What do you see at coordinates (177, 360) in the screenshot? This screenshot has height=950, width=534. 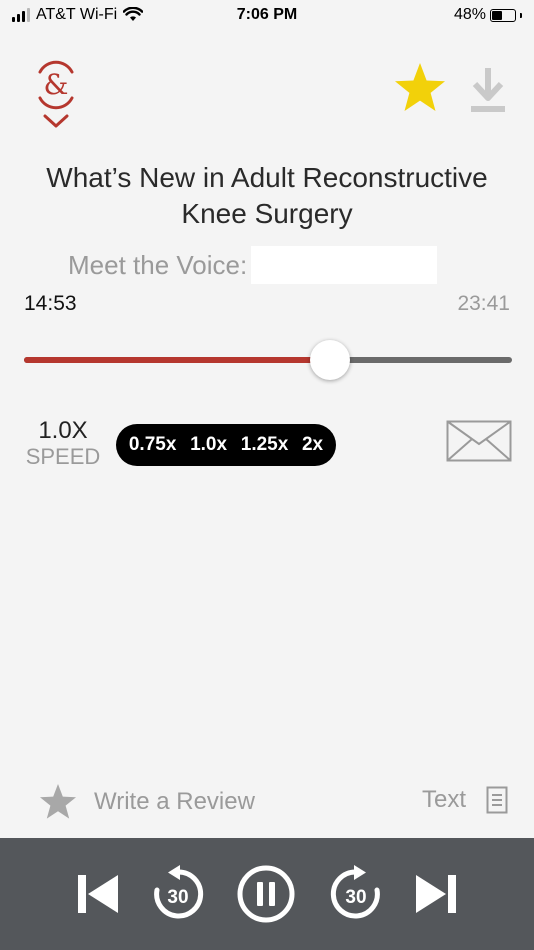 I see `progress-fill` at bounding box center [177, 360].